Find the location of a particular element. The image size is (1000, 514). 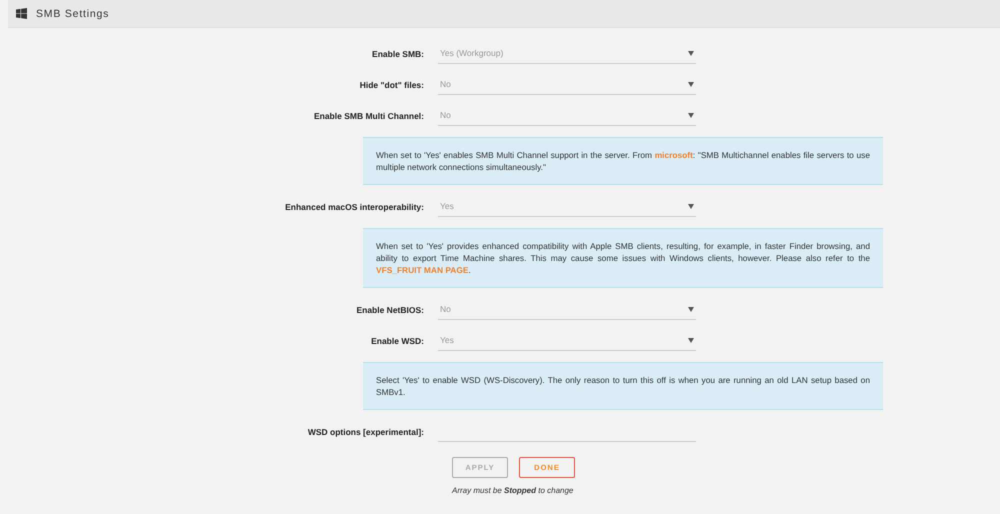

info-text: Select 'Yes' to enable WSD (WS-Discovery). The only reason to turn this off is when you are running an old LAN setup based on SMBv1. is located at coordinates (623, 386).